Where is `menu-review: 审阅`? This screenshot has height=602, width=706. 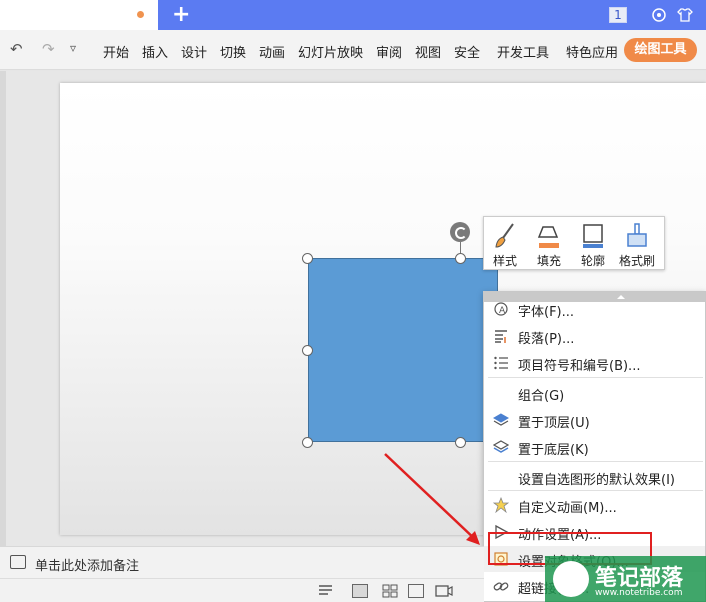 menu-review: 审阅 is located at coordinates (389, 51).